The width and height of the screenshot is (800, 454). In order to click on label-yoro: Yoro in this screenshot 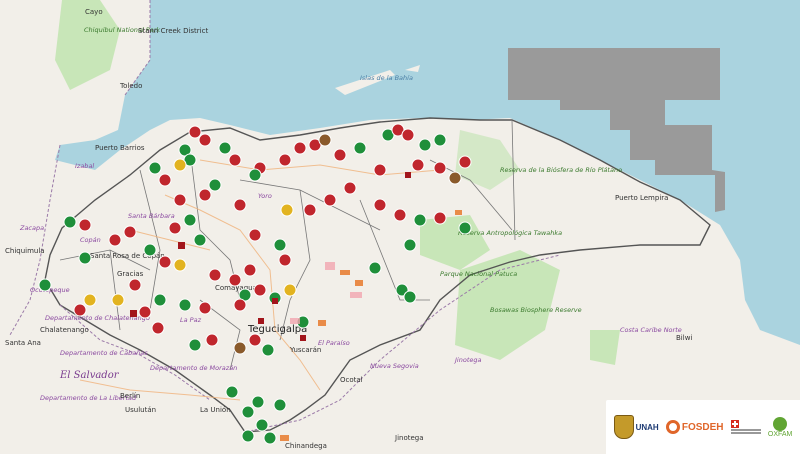, I will do `click(265, 196)`.